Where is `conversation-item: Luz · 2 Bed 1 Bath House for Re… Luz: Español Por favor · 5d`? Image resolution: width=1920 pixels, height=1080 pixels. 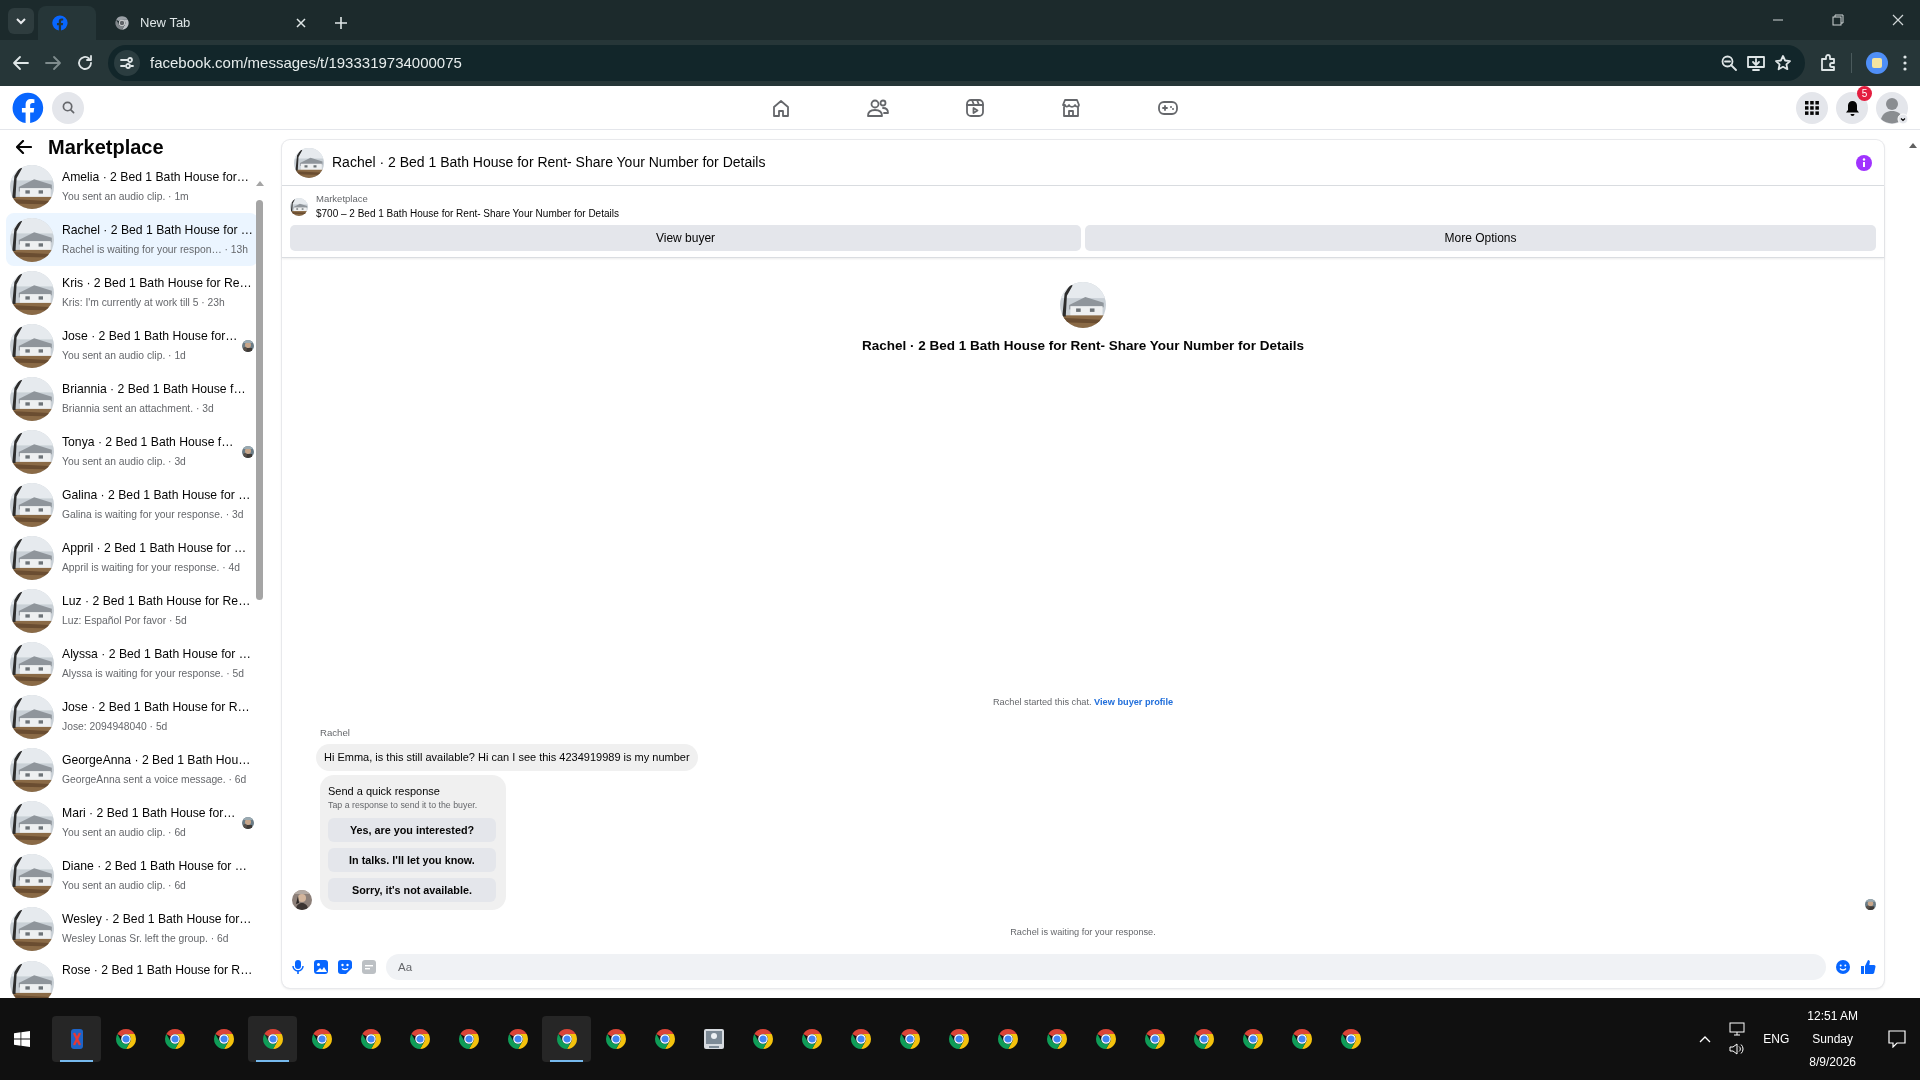
conversation-item: Luz · 2 Bed 1 Bath House for Re… Luz: Español Por favor · 5d is located at coordinates (132, 610).